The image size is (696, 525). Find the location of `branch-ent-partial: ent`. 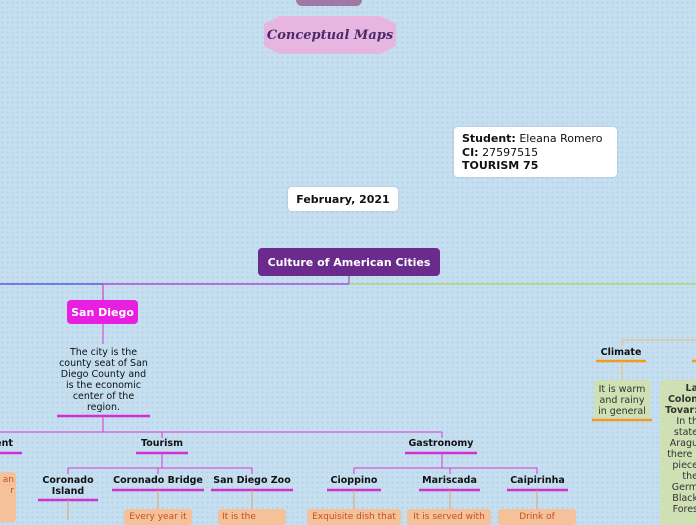

branch-ent-partial: ent is located at coordinates (9, 443).